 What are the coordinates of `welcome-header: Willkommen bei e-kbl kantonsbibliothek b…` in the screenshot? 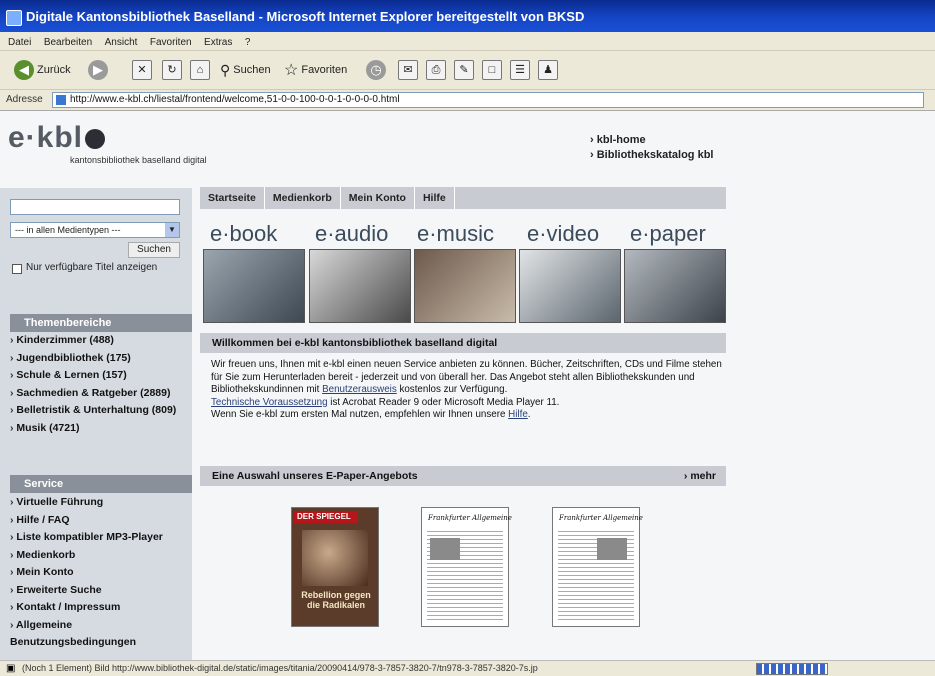 It's located at (463, 343).